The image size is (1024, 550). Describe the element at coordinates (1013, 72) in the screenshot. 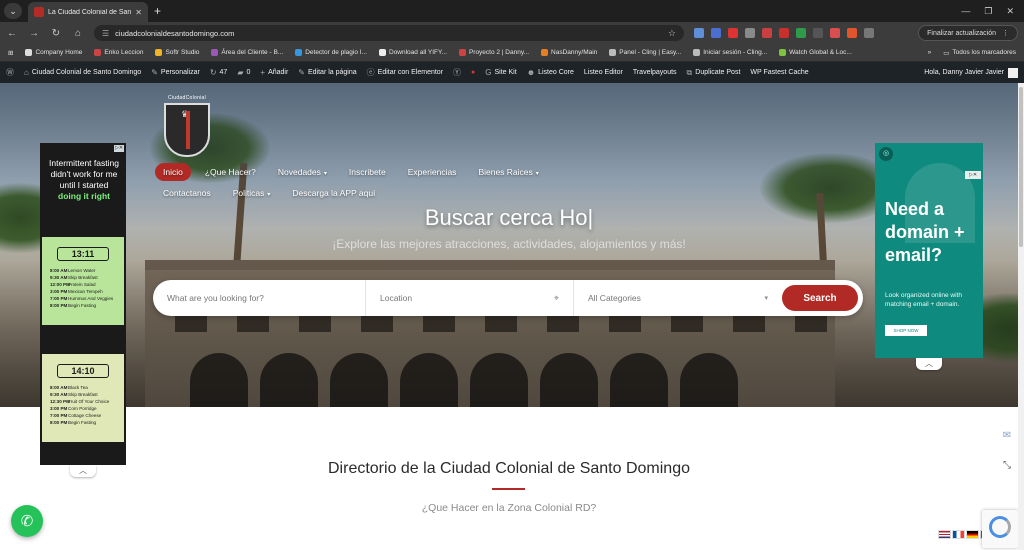

I see `avatar` at that location.